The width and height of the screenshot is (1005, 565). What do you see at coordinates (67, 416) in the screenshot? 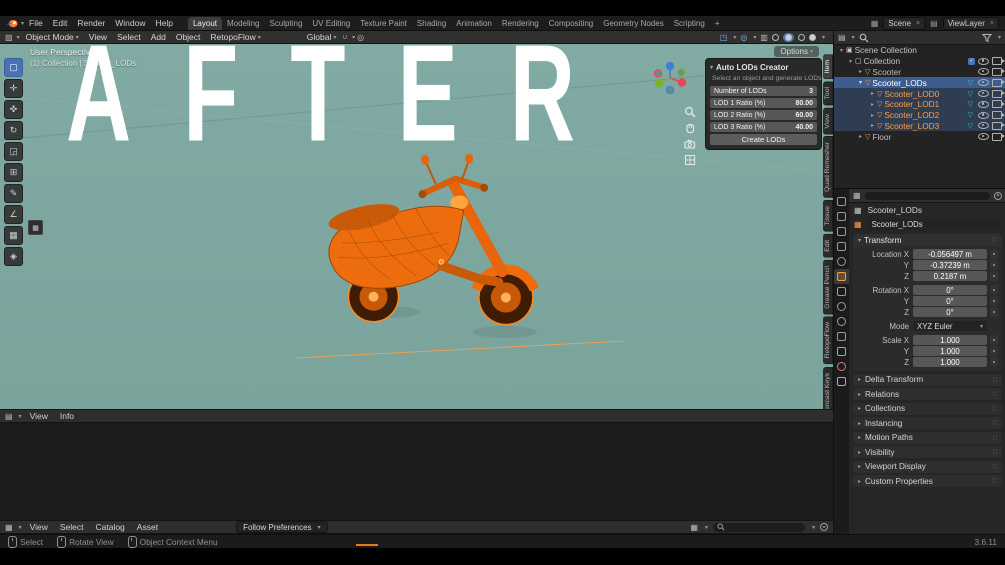
I see `info-menu-info: Info` at bounding box center [67, 416].